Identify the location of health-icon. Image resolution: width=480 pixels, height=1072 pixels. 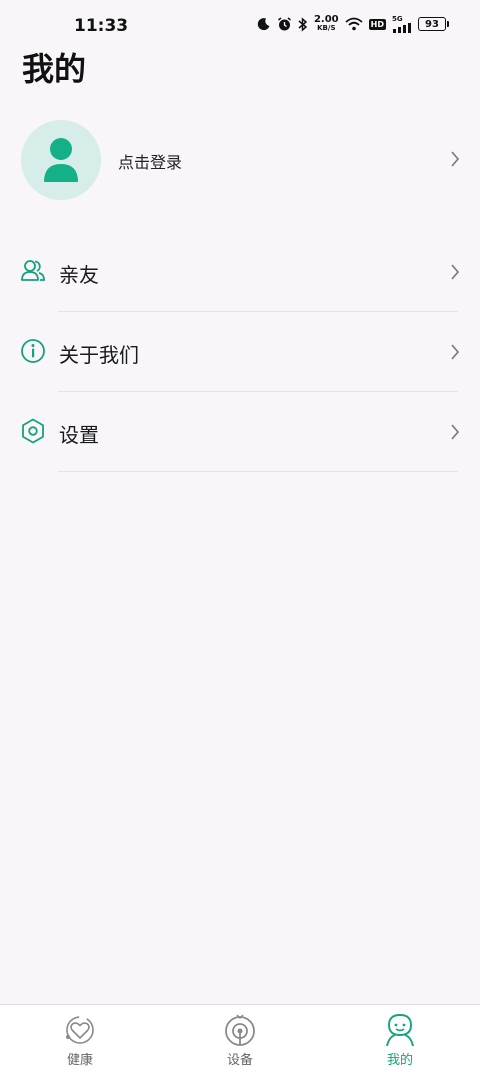
(80, 1030).